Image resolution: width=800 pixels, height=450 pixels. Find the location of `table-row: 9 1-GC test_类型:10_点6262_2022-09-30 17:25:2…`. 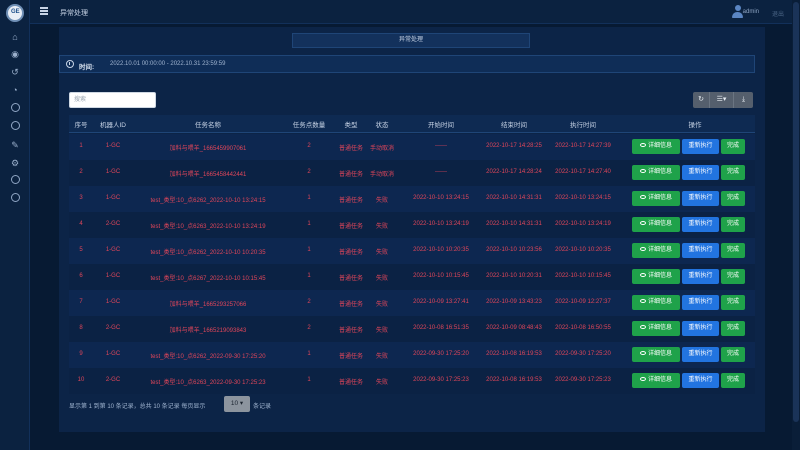

table-row: 9 1-GC test_类型:10_点6262_2022-09-30 17:25:2… is located at coordinates (412, 355).